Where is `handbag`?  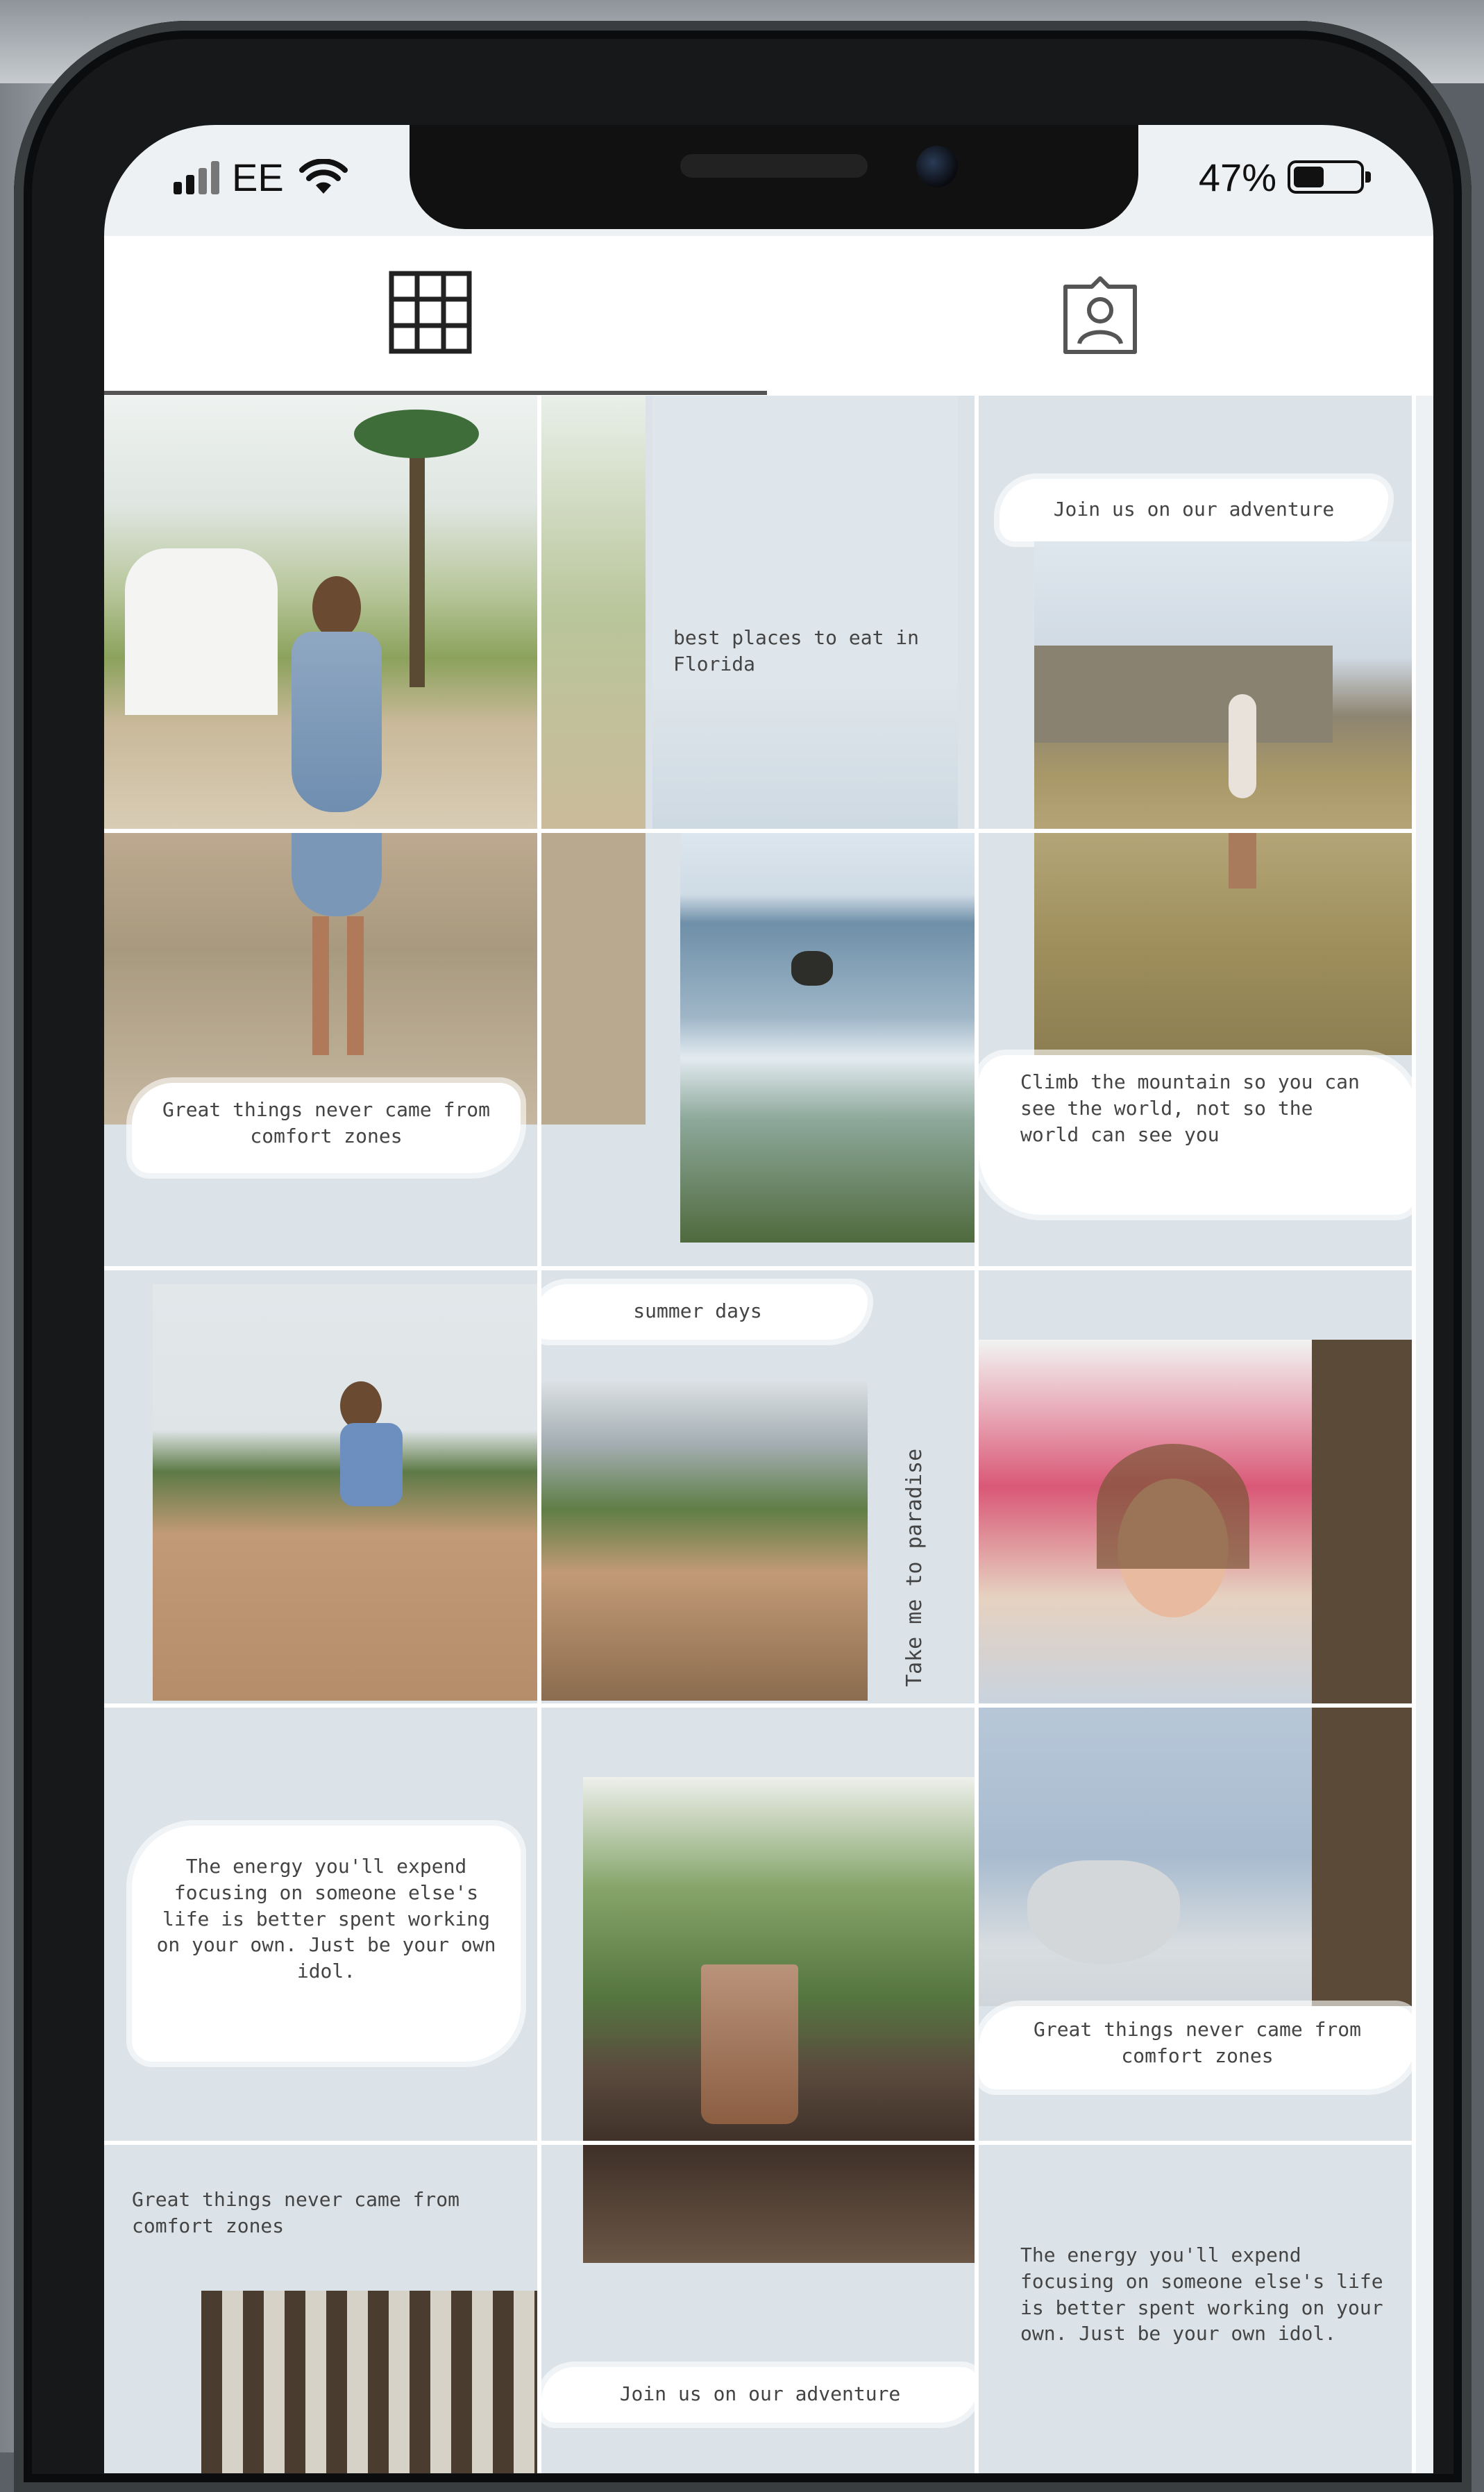
handbag is located at coordinates (1103, 1912).